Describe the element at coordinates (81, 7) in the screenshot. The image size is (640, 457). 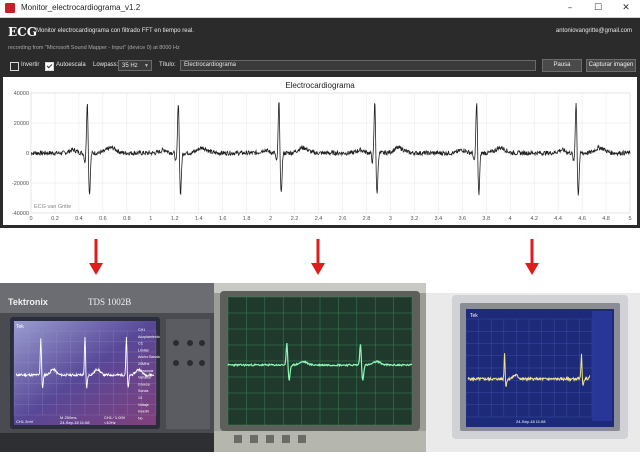
I see `window-title: Monitor_electrocardiograma_v1.2` at that location.